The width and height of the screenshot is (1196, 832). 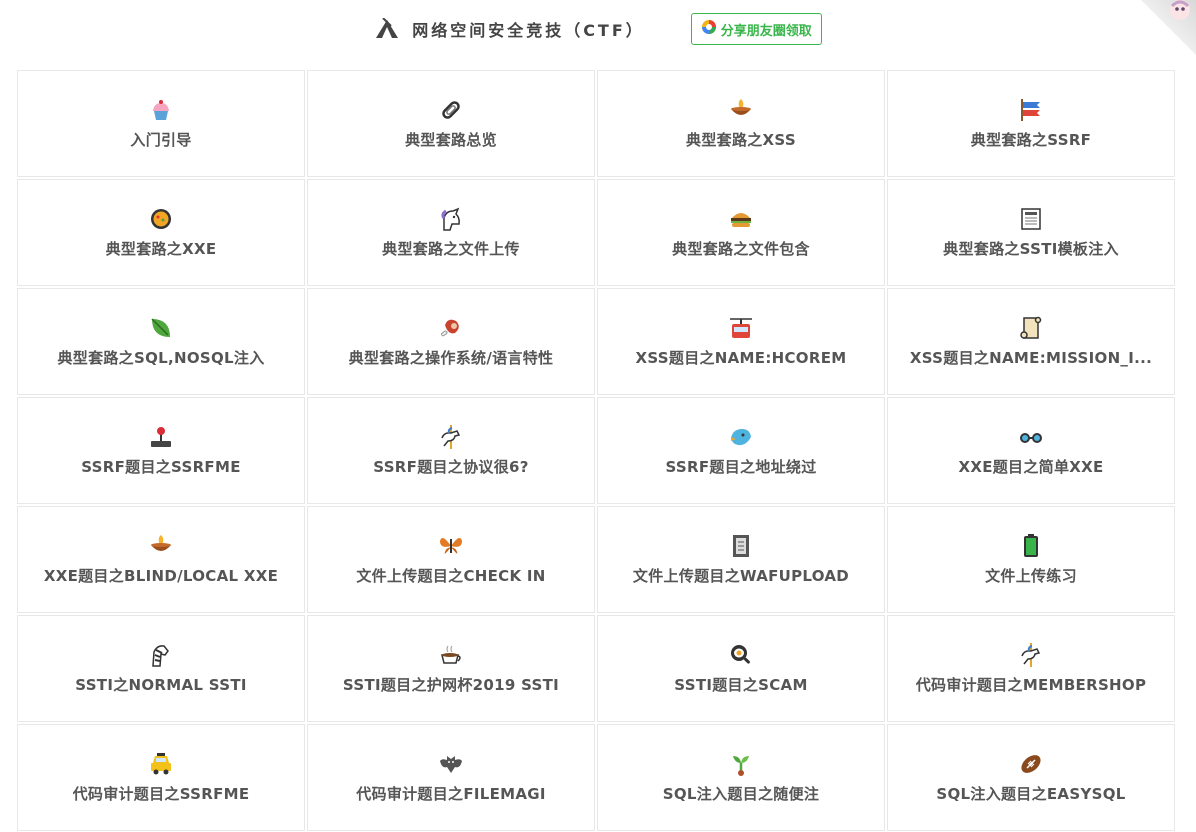 What do you see at coordinates (1031, 249) in the screenshot?
I see `course-card-label: 典型套路之SSTI模板注入` at bounding box center [1031, 249].